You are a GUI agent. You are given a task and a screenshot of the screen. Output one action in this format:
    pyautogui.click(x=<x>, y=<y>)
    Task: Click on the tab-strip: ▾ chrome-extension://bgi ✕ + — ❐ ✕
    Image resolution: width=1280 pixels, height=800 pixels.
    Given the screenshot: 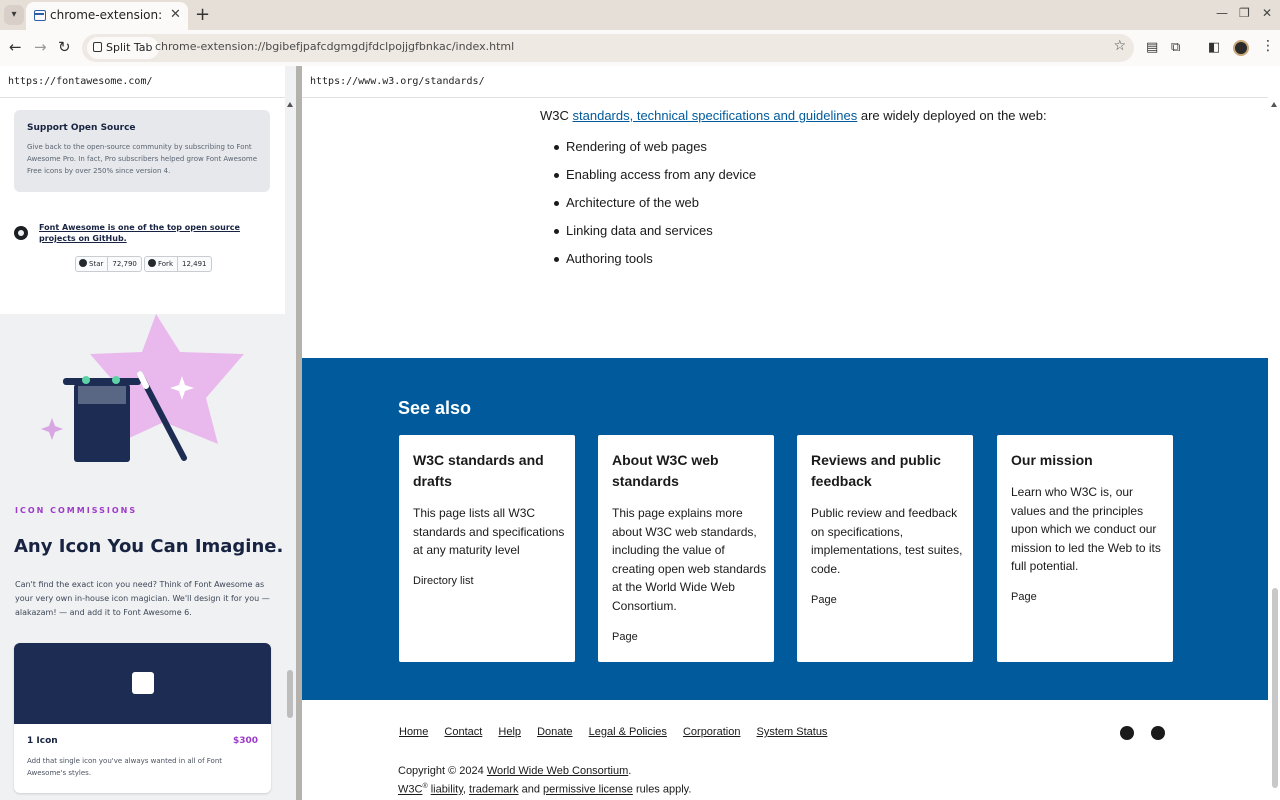 What is the action you would take?
    pyautogui.click(x=640, y=15)
    